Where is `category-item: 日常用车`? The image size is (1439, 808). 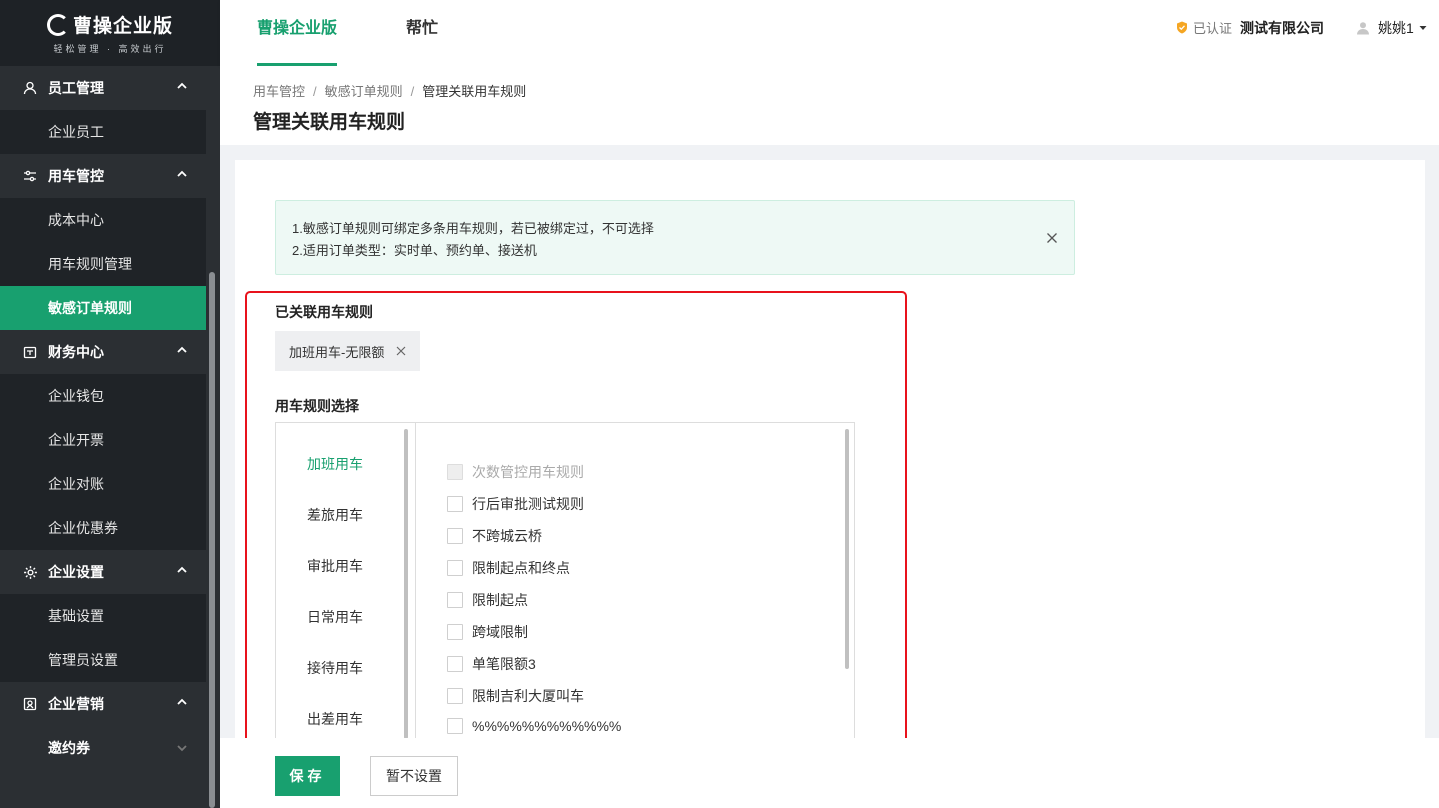 category-item: 日常用车 is located at coordinates (335, 617).